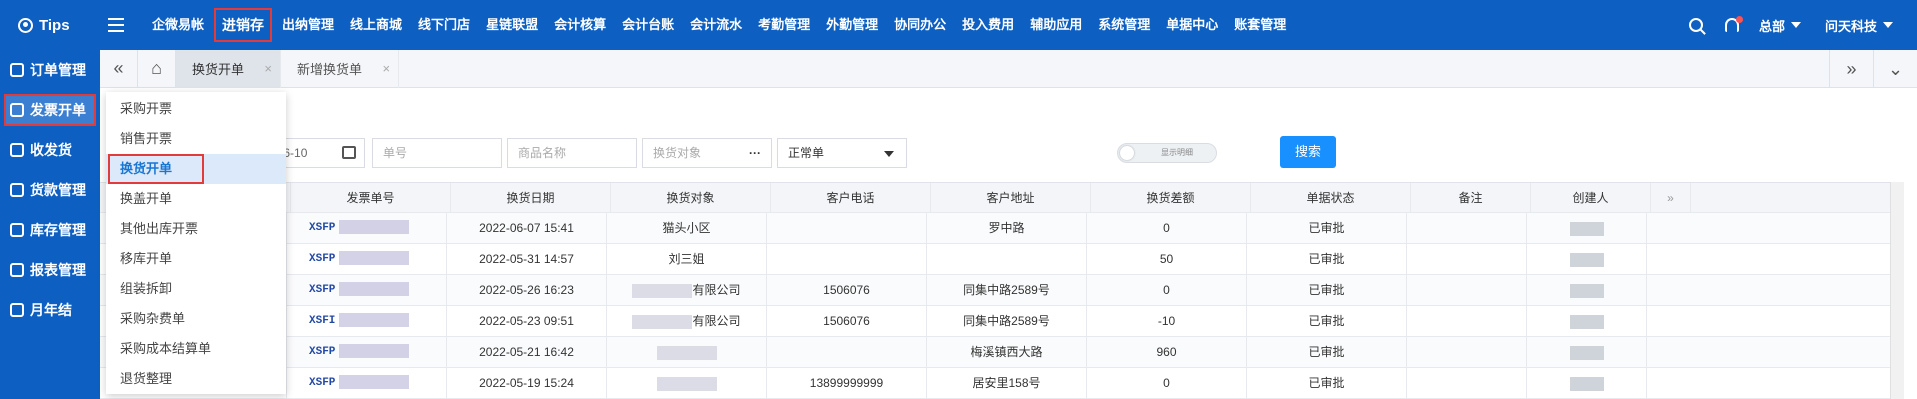 The height and width of the screenshot is (399, 1917). What do you see at coordinates (1006, 290) in the screenshot?
I see `cell-text: 同集中路2589号` at bounding box center [1006, 290].